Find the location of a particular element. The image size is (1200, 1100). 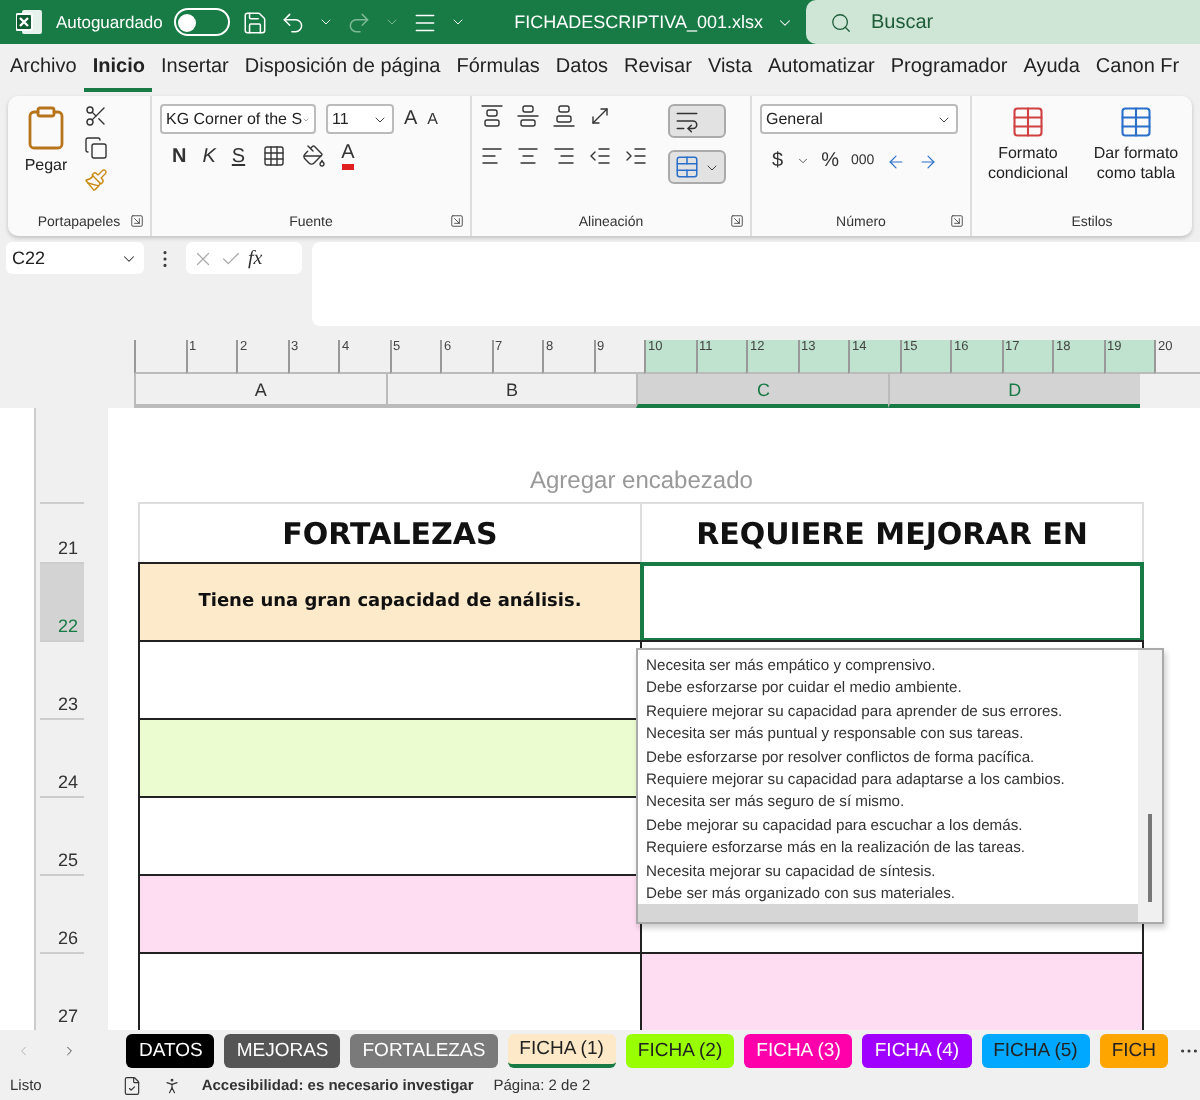

scissors-icon is located at coordinates (96, 116).